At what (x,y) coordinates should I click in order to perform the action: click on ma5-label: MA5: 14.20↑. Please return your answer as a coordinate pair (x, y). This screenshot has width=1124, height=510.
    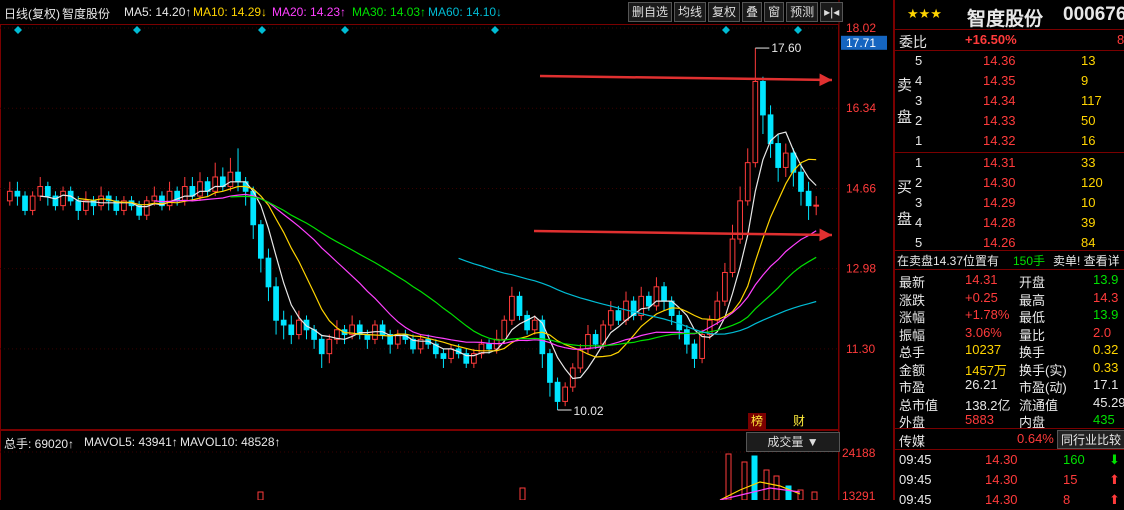
    Looking at the image, I should click on (158, 12).